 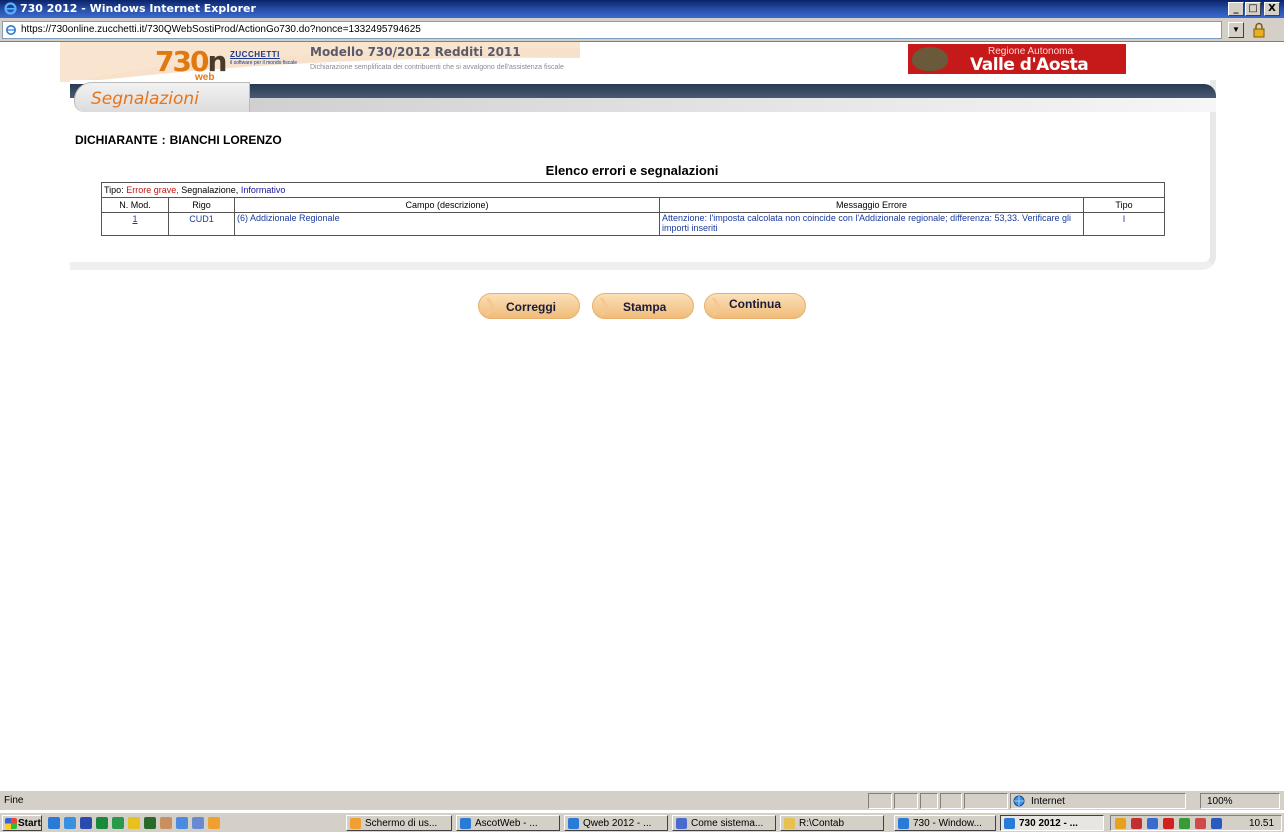 What do you see at coordinates (11, 30) in the screenshot?
I see `page-icon` at bounding box center [11, 30].